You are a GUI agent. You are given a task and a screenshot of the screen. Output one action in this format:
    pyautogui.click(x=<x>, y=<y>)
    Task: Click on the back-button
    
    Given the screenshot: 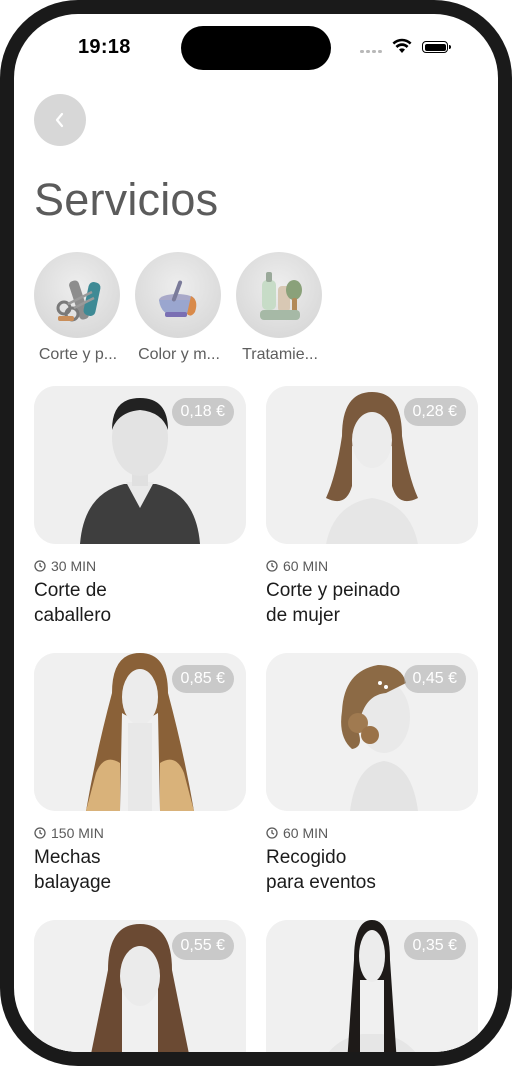 What is the action you would take?
    pyautogui.click(x=60, y=120)
    